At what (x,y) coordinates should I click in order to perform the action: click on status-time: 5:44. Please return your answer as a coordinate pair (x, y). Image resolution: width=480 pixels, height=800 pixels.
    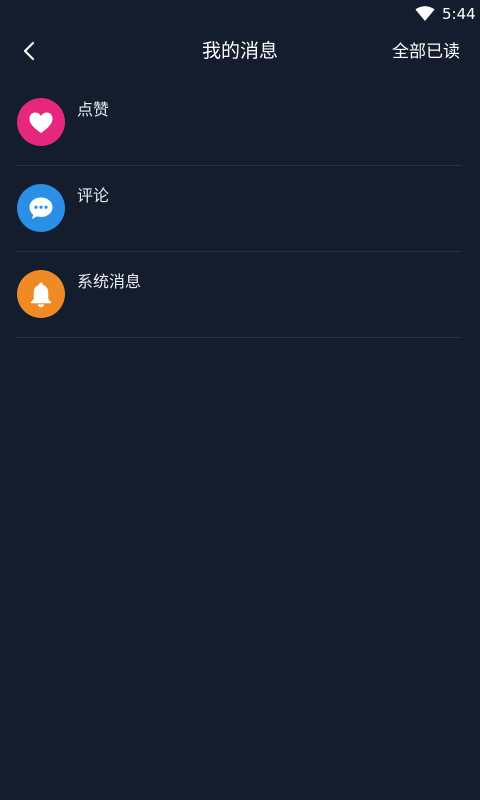
    Looking at the image, I should click on (459, 14).